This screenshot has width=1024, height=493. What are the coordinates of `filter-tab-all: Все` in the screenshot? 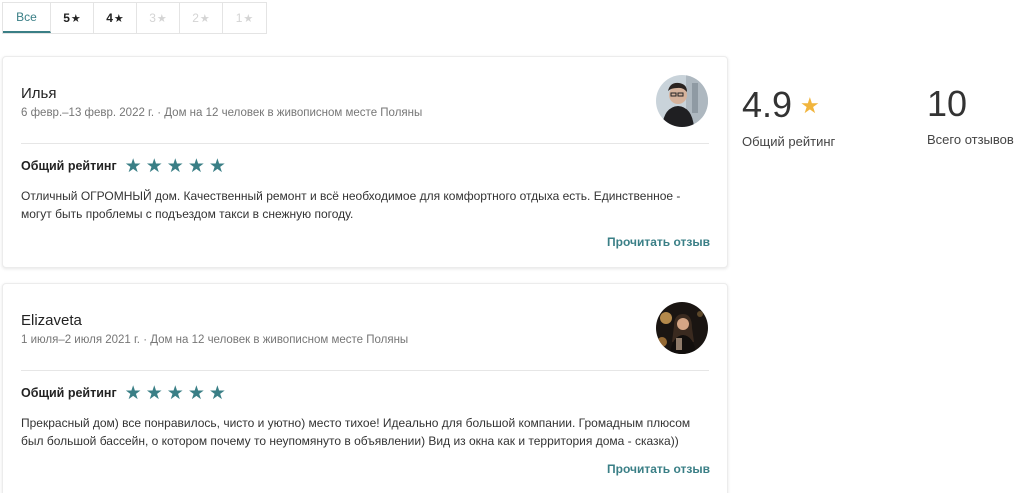 It's located at (27, 18).